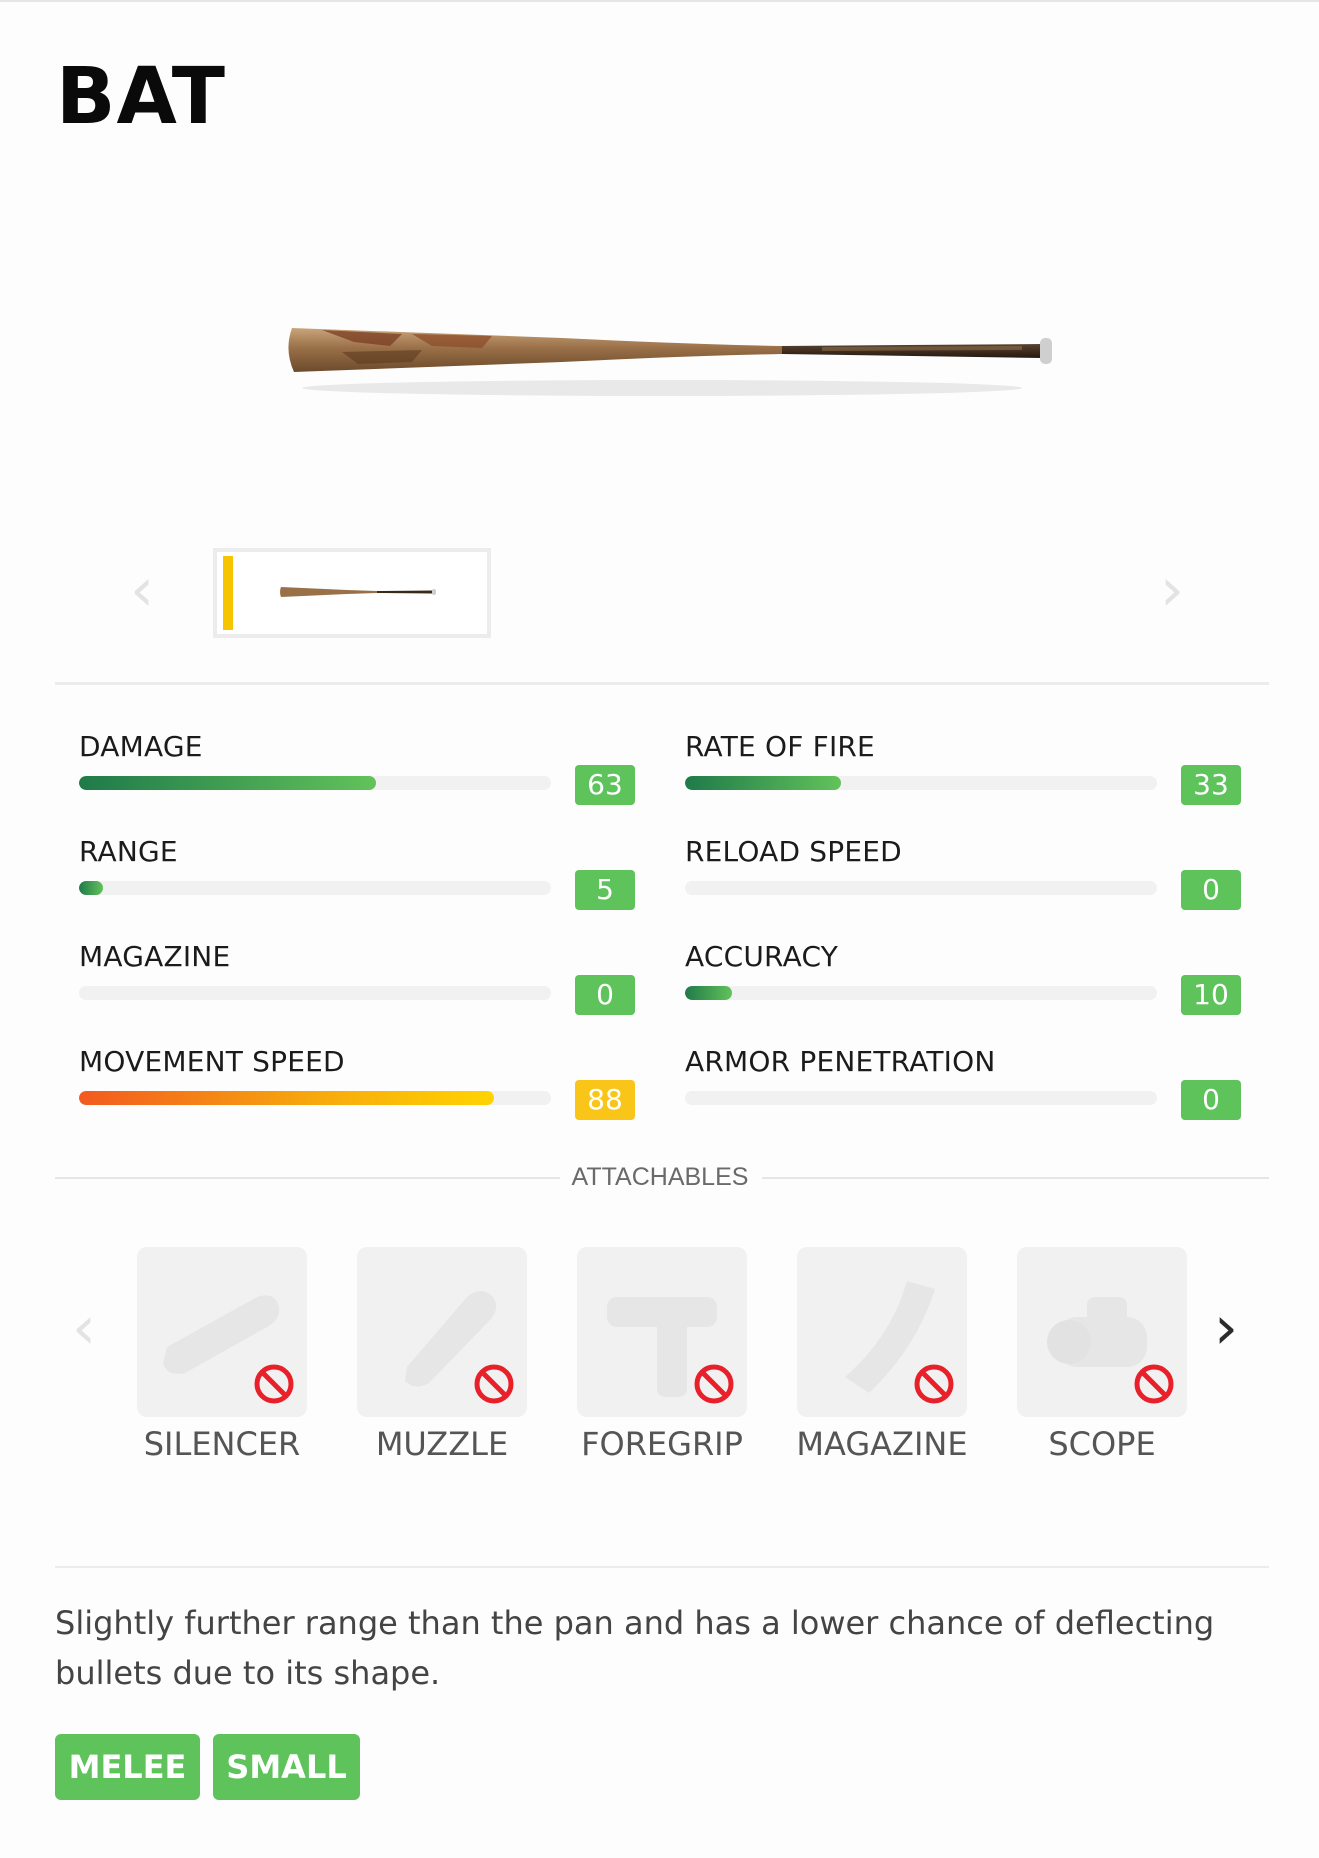 The width and height of the screenshot is (1319, 1858). Describe the element at coordinates (951, 1090) in the screenshot. I see `stat-armor-penetration: ARMOR PENETRATION 0` at that location.